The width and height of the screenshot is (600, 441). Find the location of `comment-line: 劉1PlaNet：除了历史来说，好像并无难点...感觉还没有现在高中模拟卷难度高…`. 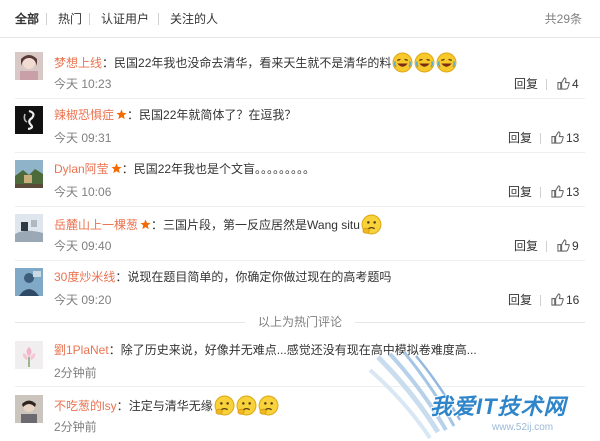

comment-line: 劉1PlaNet：除了历史来说，好像并无难点...感觉还没有现在高中模拟卷难度高… is located at coordinates (265, 350).